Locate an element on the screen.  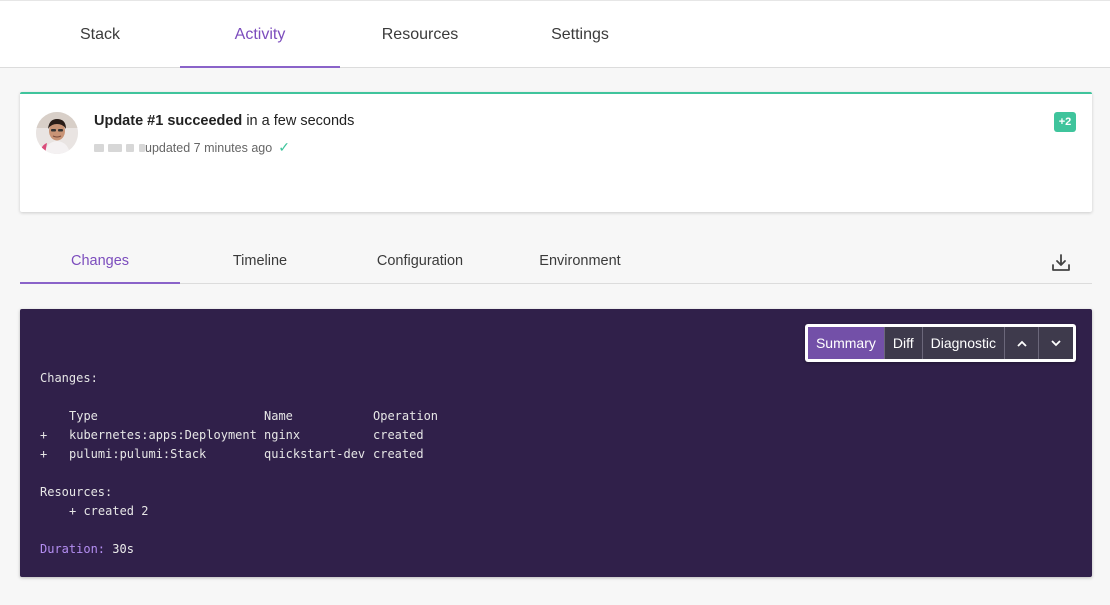
update-title-status: Update #1 succeeded is located at coordinates (168, 121).